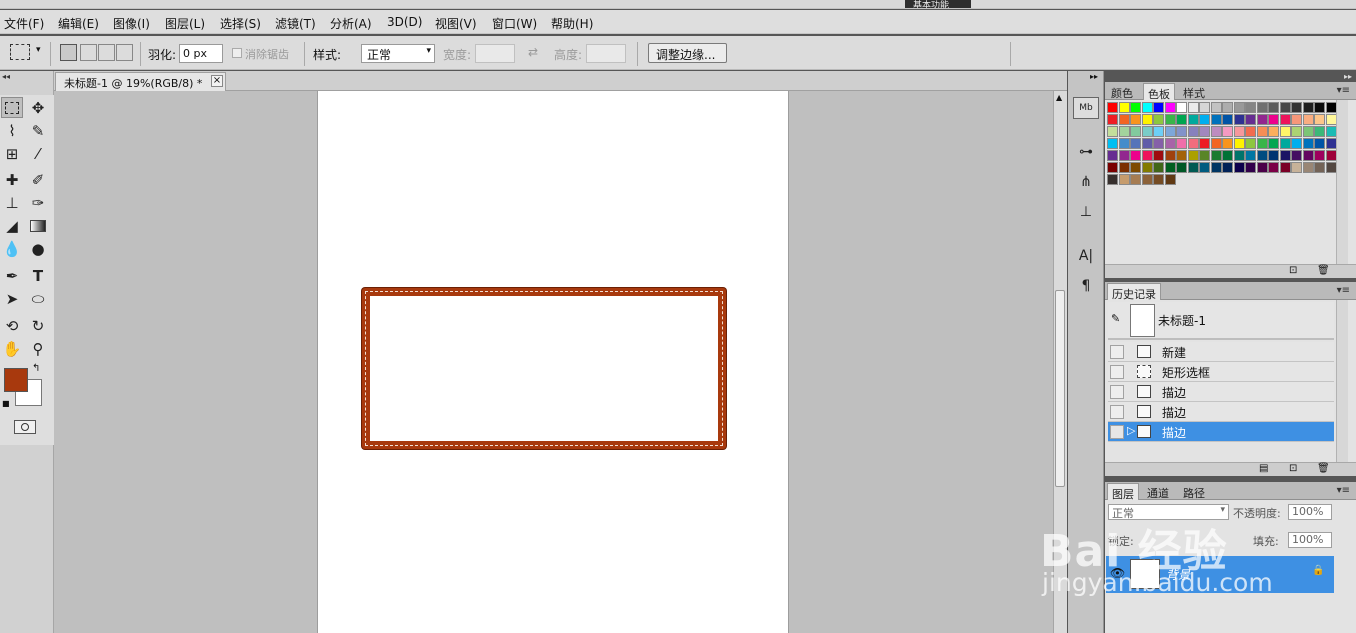  Describe the element at coordinates (1342, 182) in the screenshot. I see `swatches-scrollbar` at that location.